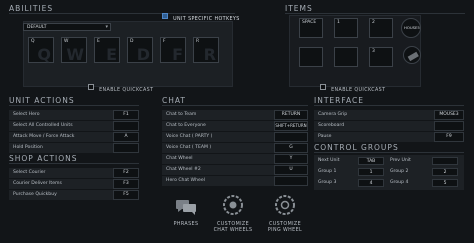 The height and width of the screenshot is (243, 474). What do you see at coordinates (449, 115) in the screenshot?
I see `keybind-key: MOUSE3` at bounding box center [449, 115].